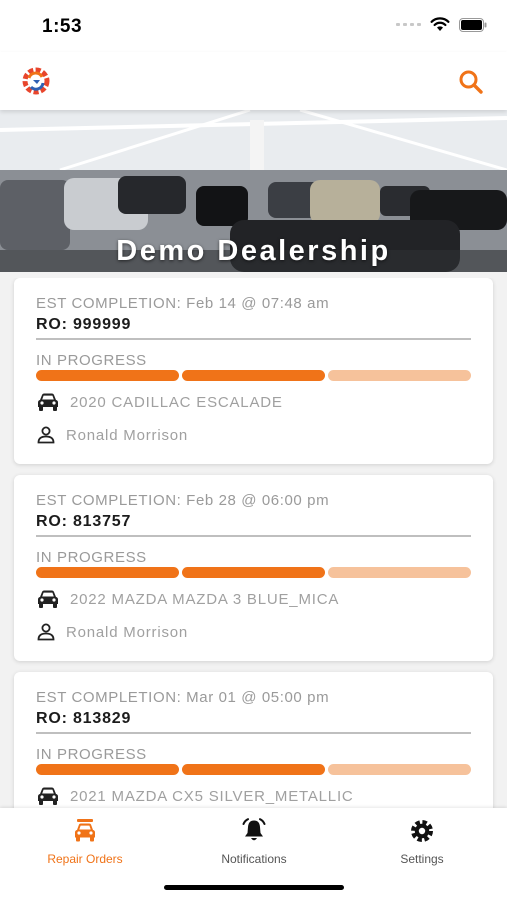  I want to click on gear-icon, so click(422, 831).